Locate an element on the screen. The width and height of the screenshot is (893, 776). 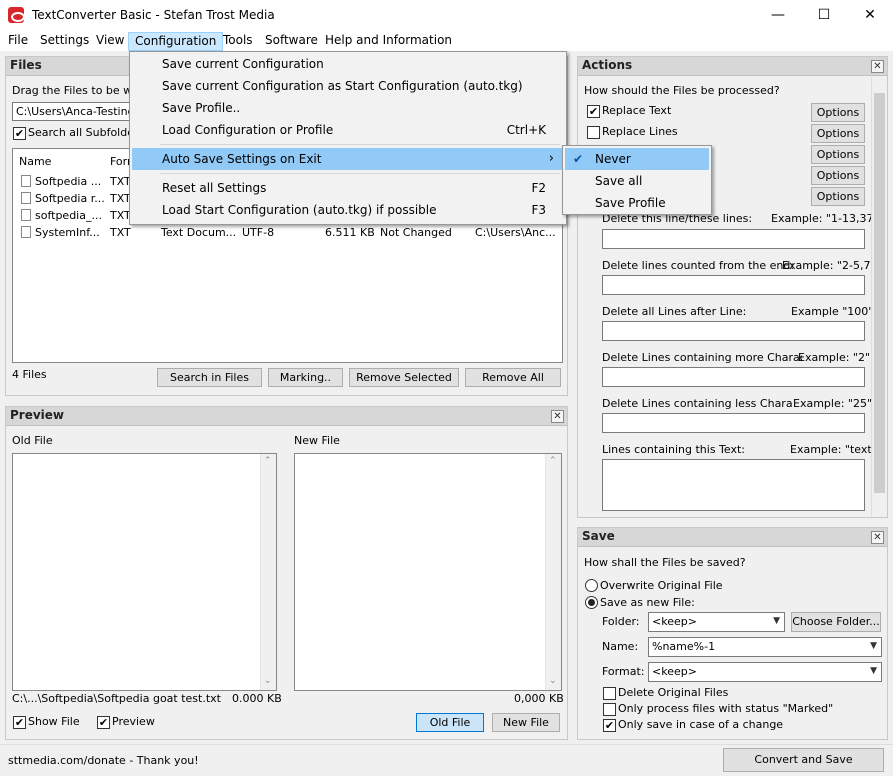
overwrite-radio is located at coordinates (591, 585).